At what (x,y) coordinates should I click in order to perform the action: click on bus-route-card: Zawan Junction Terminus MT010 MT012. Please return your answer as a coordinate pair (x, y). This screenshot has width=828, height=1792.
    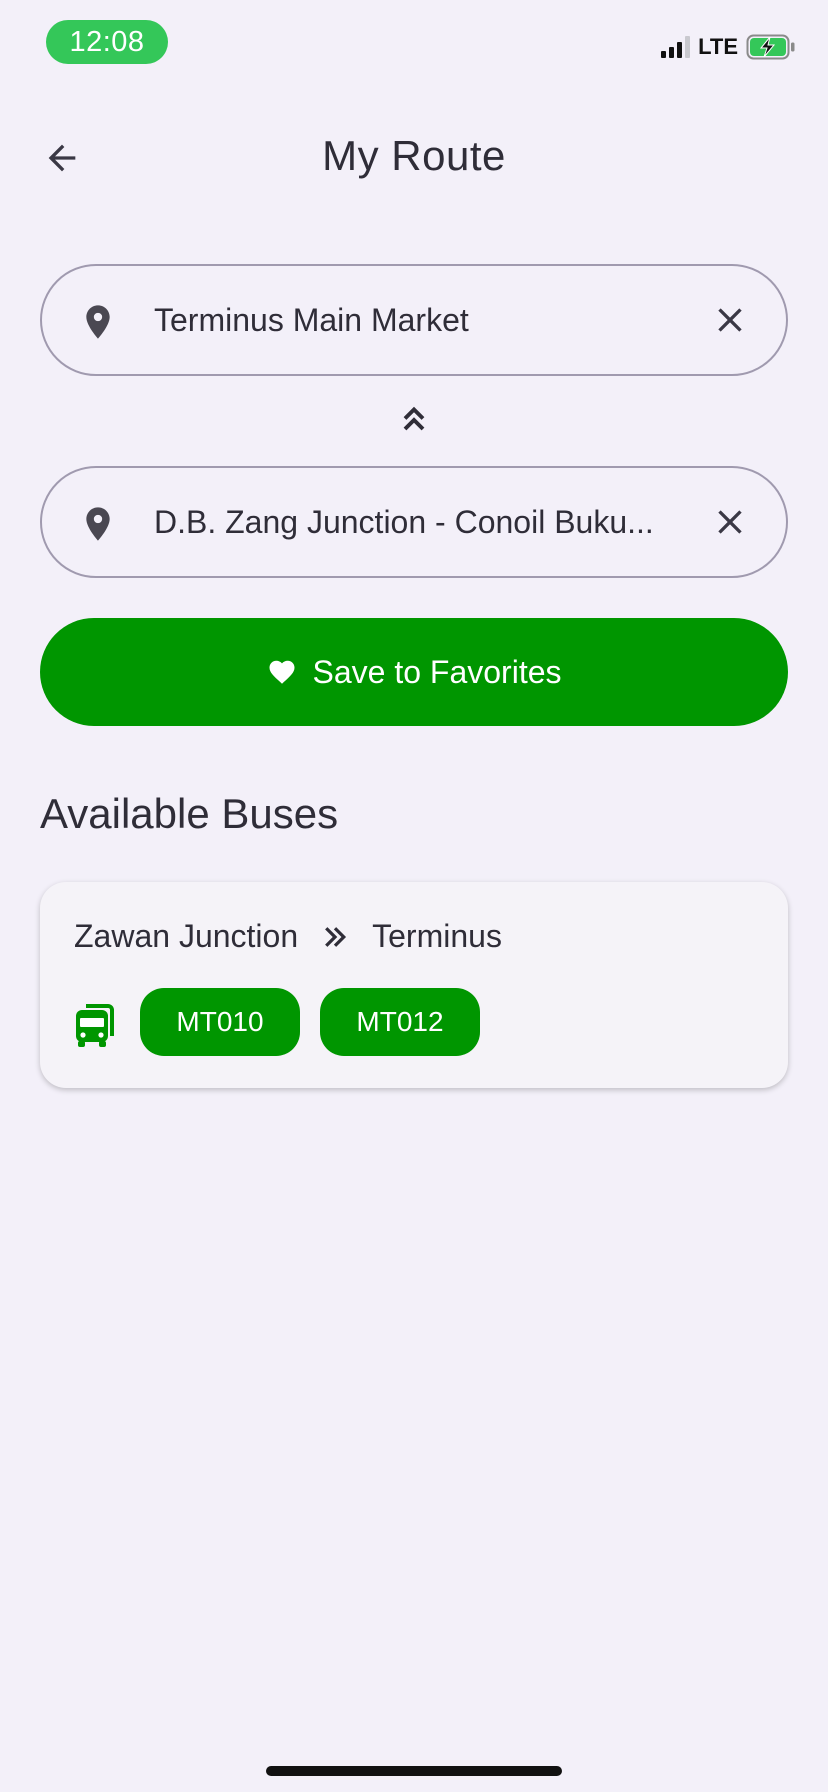
    Looking at the image, I should click on (414, 985).